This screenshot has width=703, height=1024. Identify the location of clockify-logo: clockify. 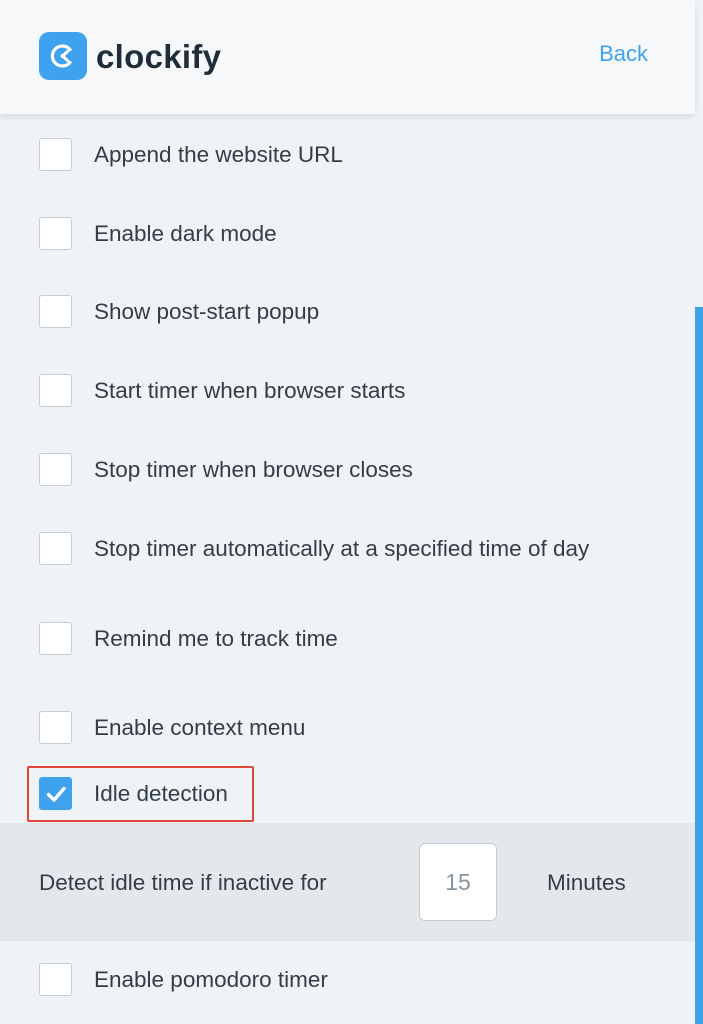
(130, 56).